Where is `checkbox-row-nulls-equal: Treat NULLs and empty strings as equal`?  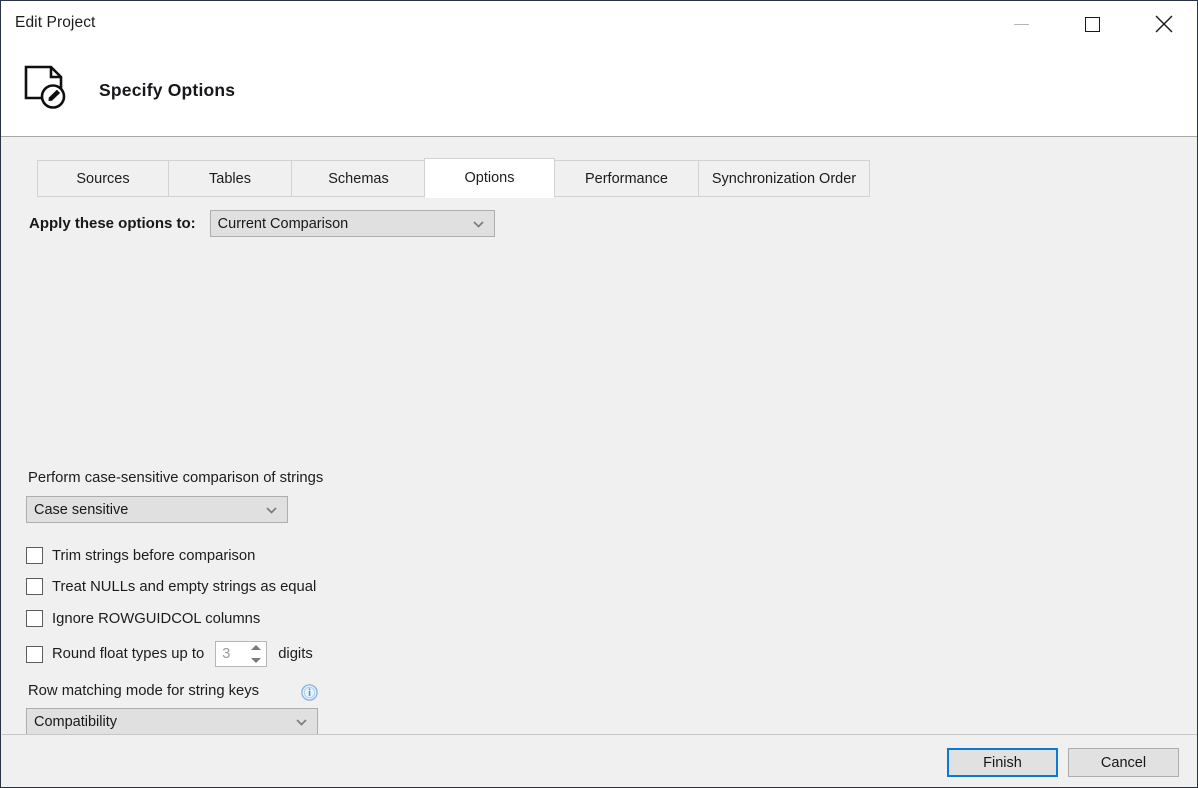
checkbox-row-nulls-equal: Treat NULLs and empty strings as equal is located at coordinates (171, 586).